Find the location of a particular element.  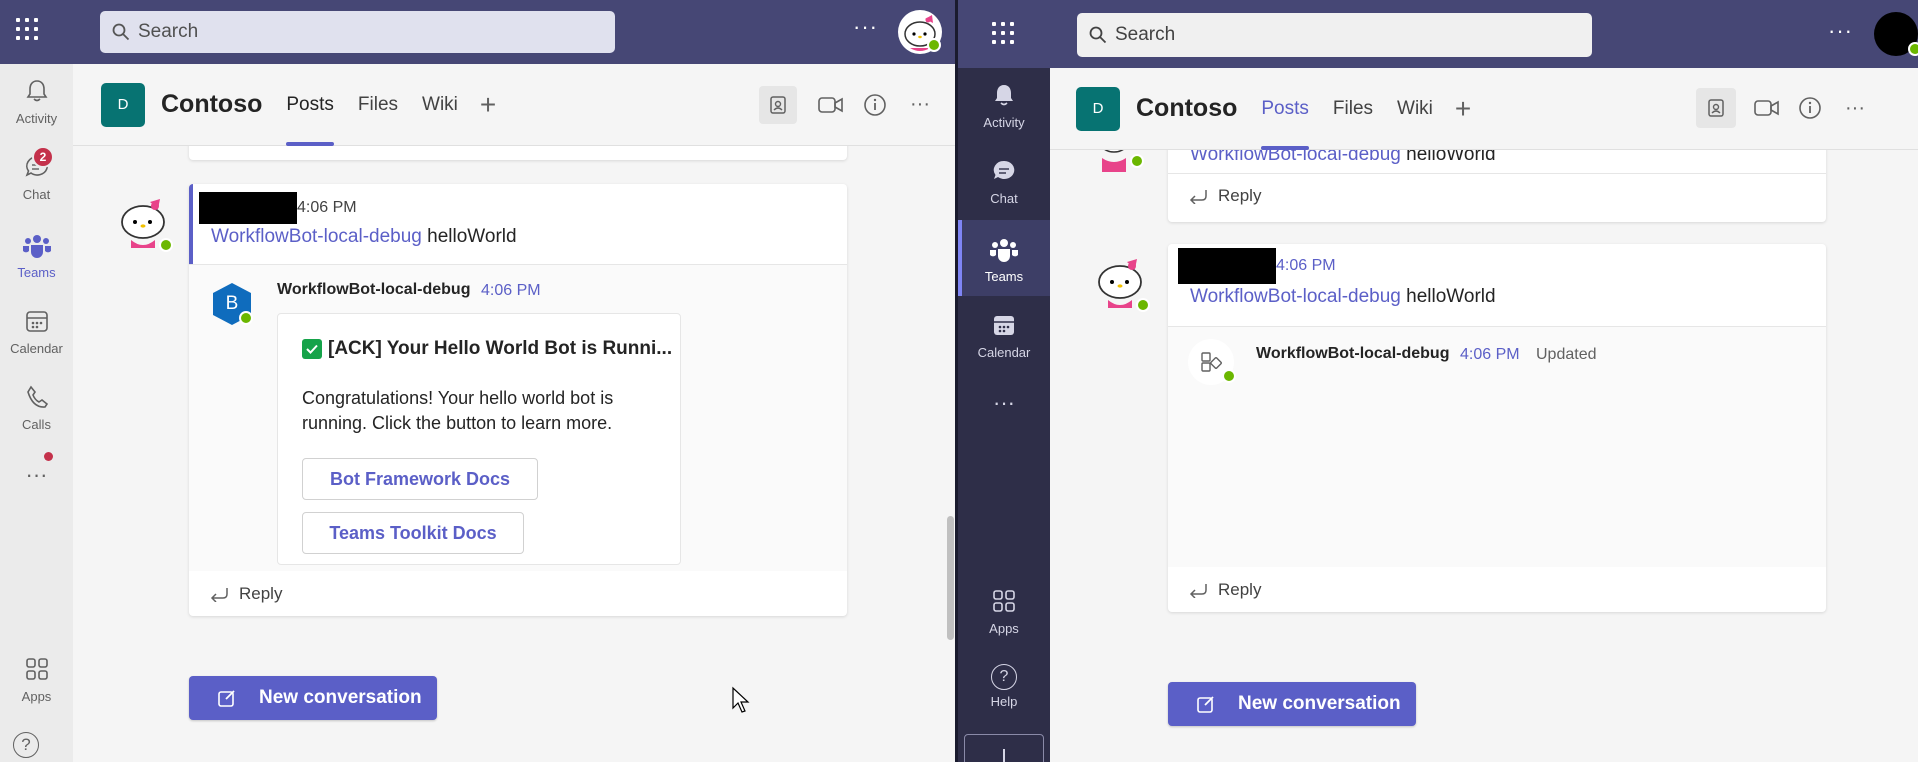

rail-calls: Calls is located at coordinates (36, 408).